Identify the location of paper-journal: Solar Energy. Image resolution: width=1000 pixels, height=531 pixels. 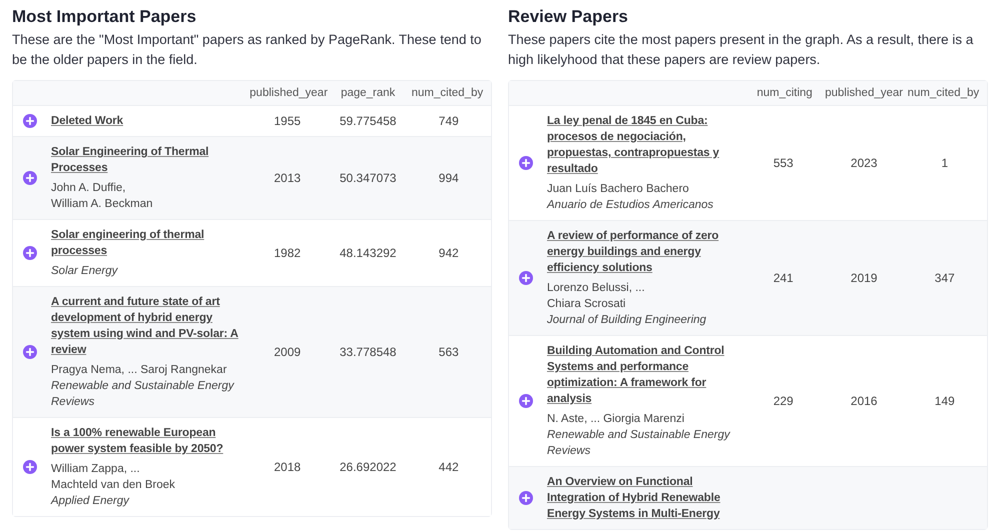
(85, 271).